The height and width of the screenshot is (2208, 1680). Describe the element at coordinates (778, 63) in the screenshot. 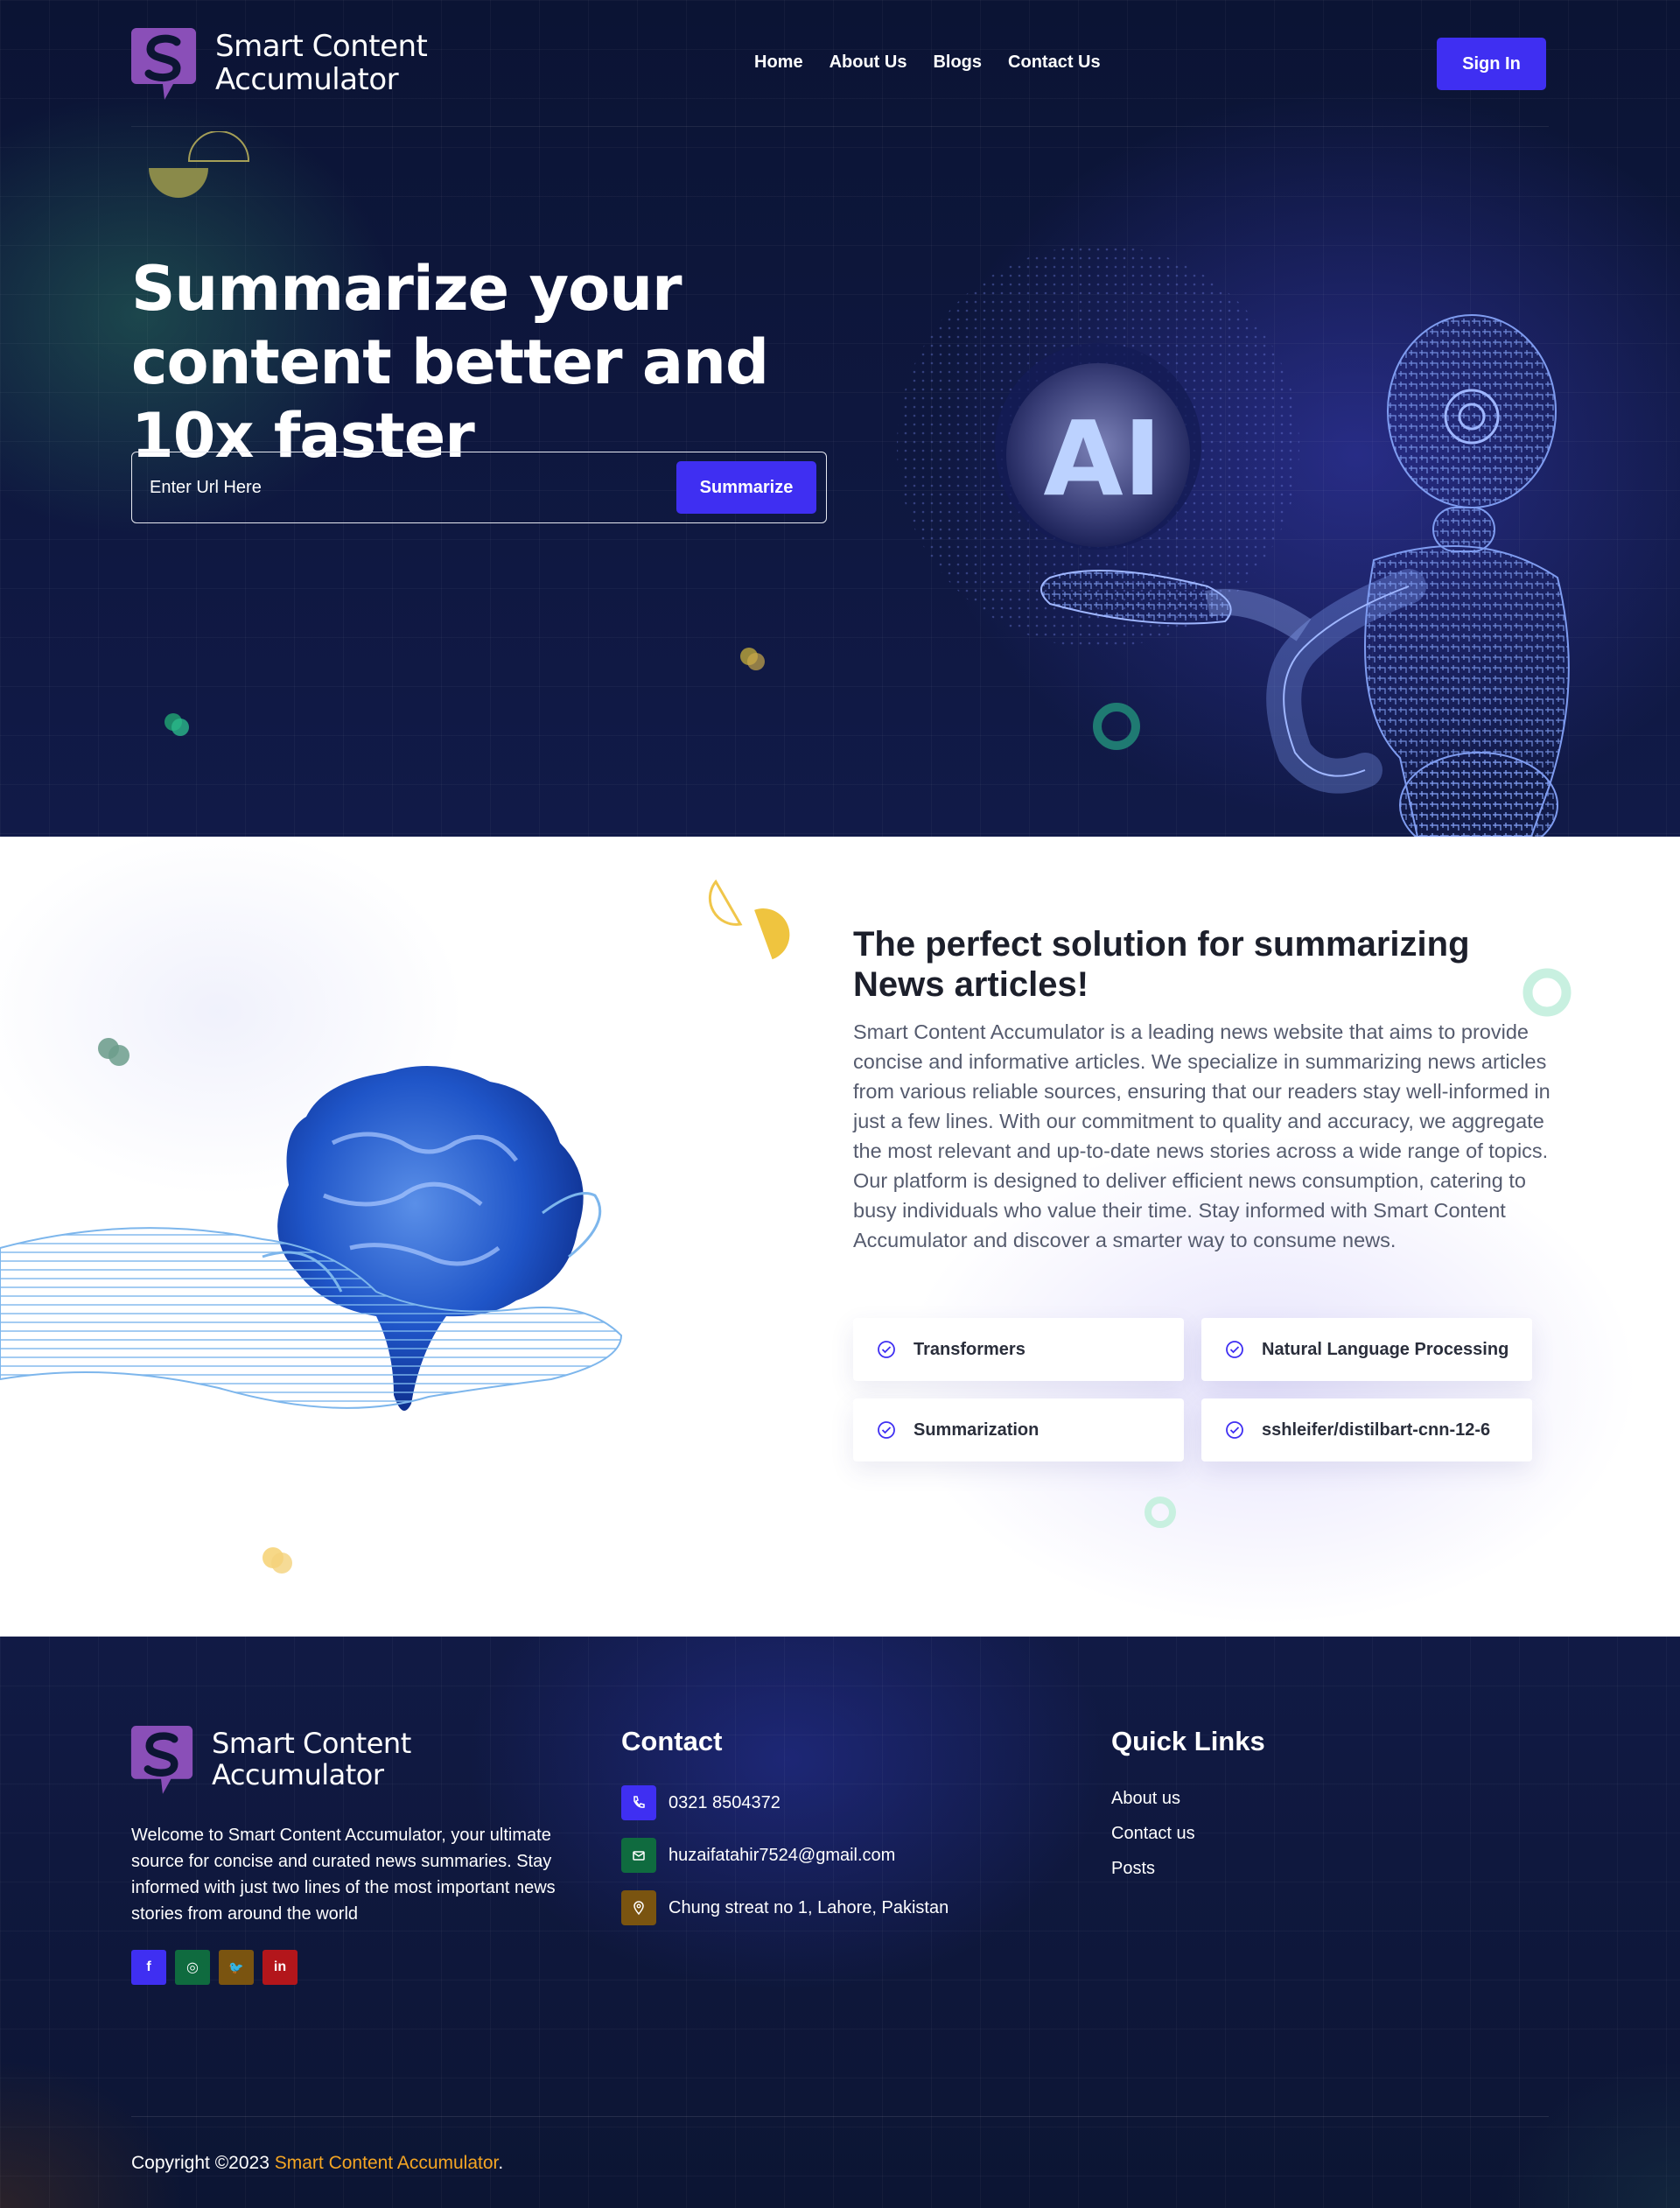

I see `nav-home: Home` at that location.